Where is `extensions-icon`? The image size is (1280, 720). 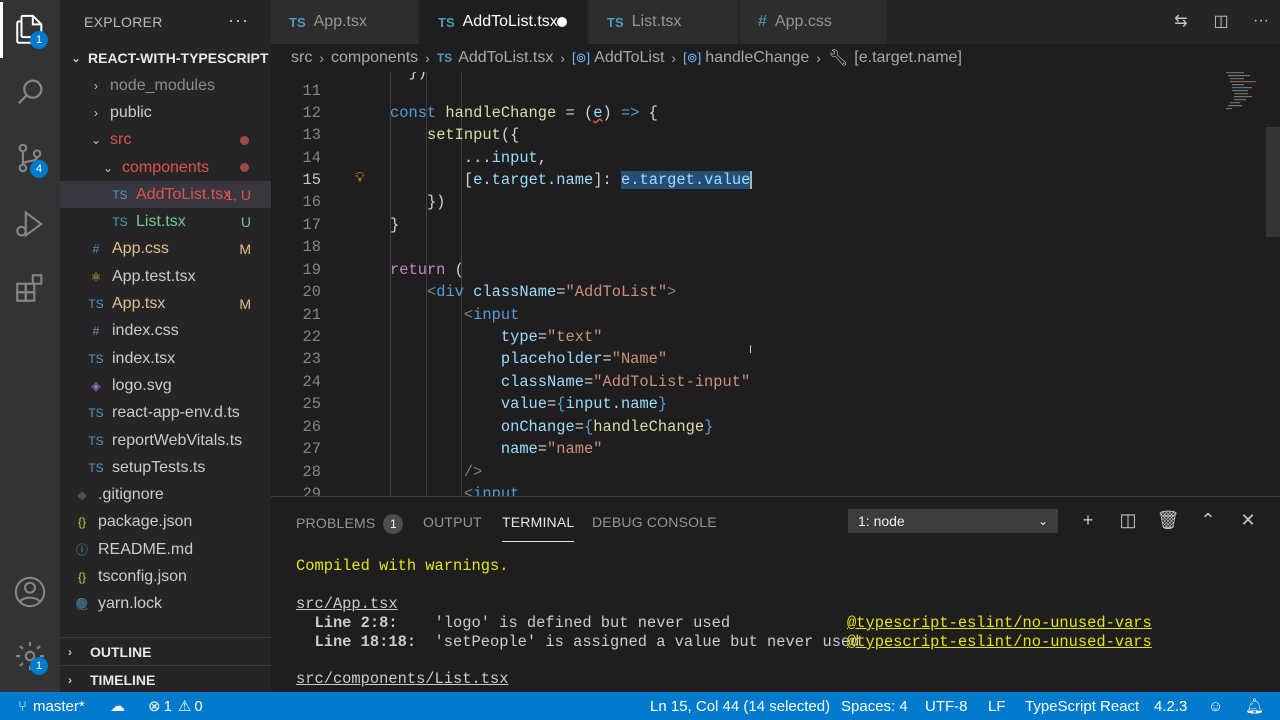 extensions-icon is located at coordinates (30, 288).